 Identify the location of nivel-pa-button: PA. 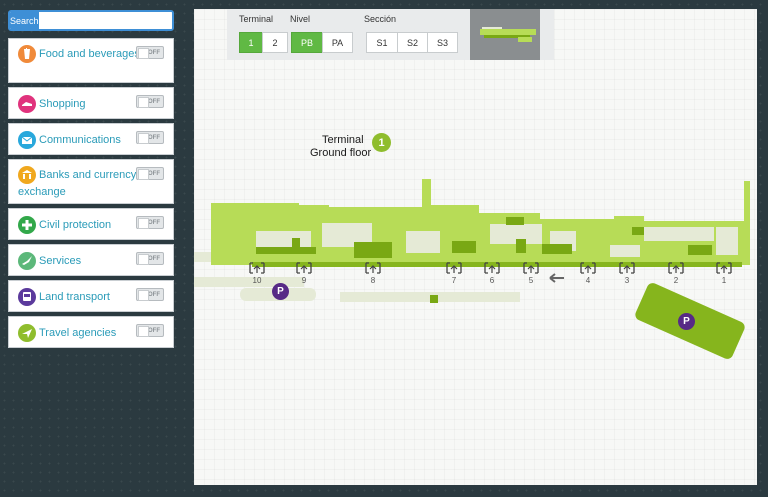
(337, 42).